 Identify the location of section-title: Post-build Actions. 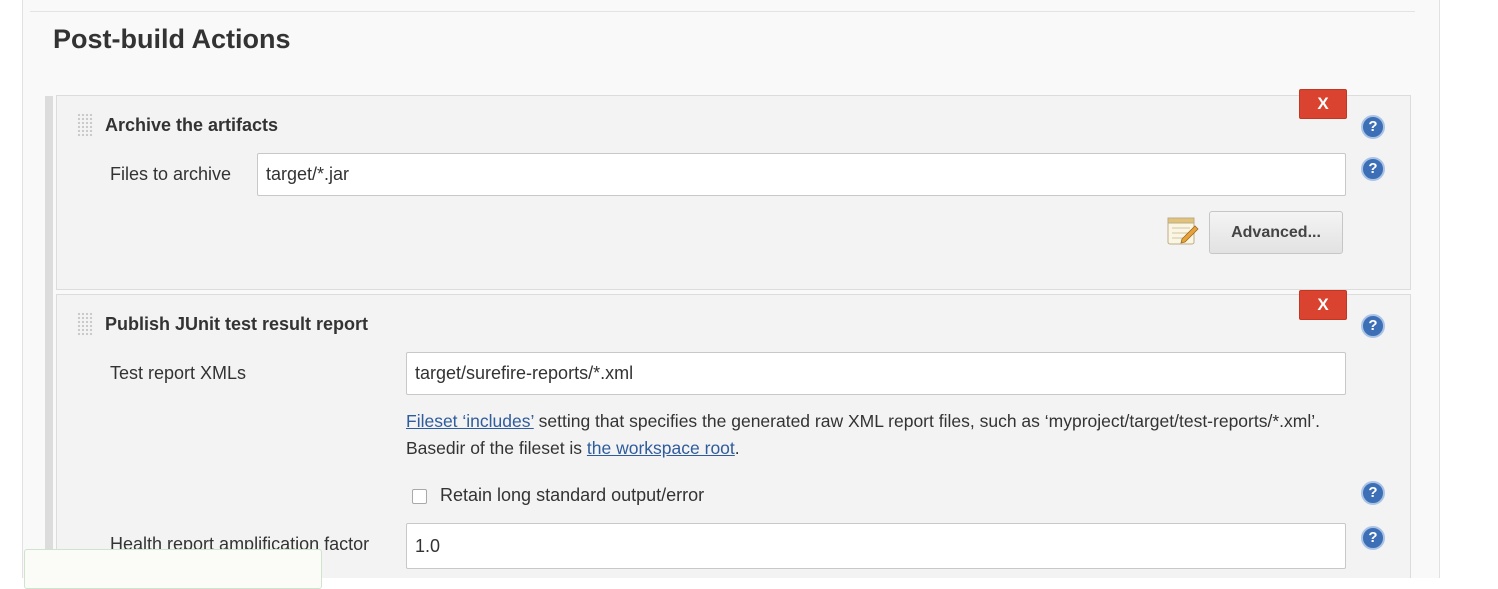
(172, 39).